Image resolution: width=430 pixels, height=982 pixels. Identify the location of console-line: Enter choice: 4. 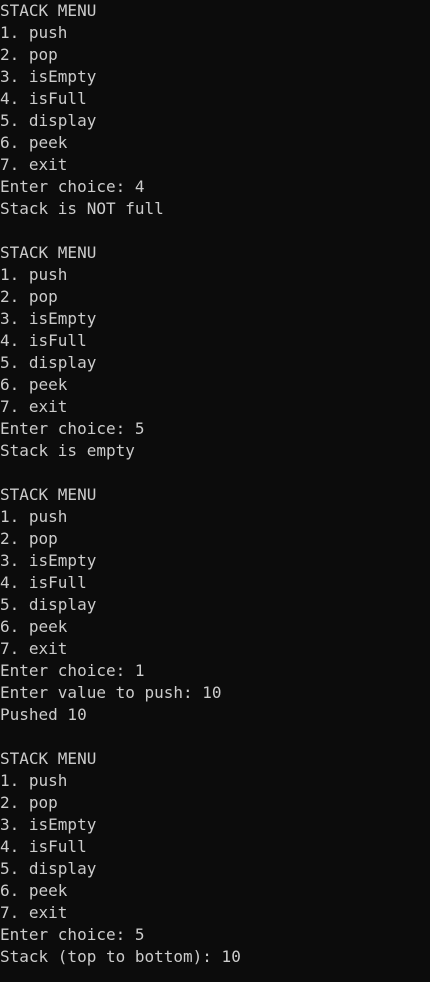
(72, 186).